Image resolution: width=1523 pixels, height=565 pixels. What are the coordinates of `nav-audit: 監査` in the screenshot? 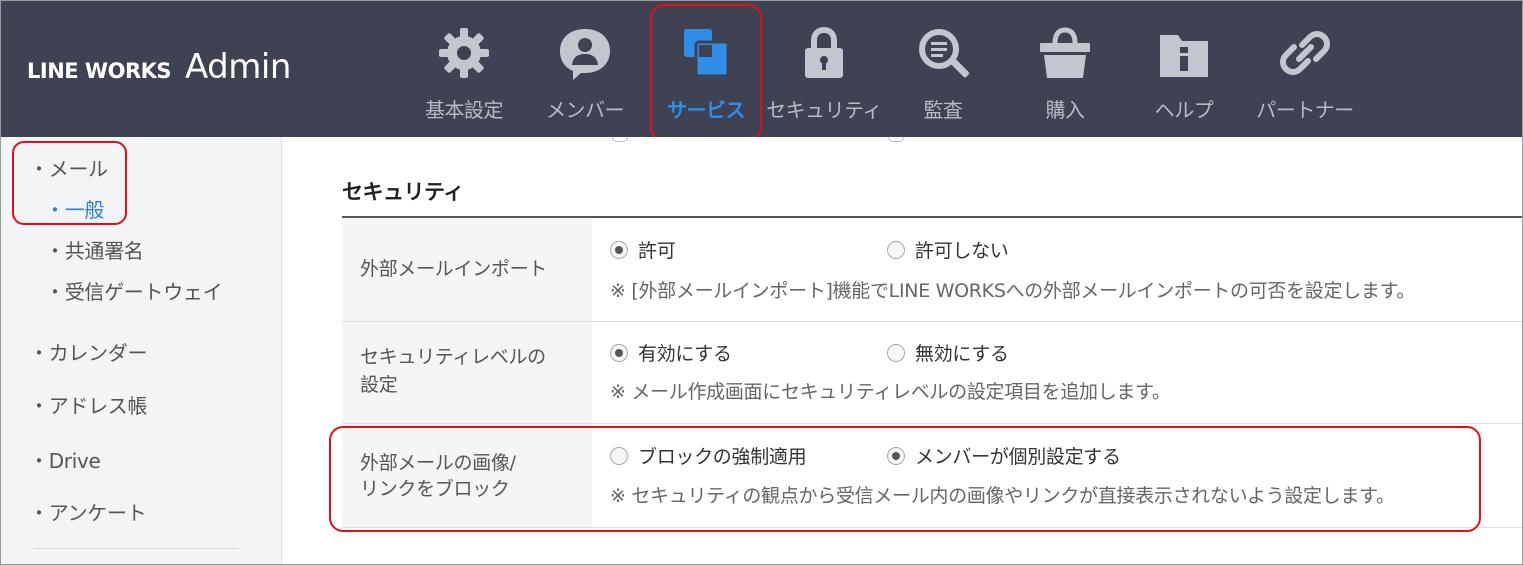 It's located at (943, 69).